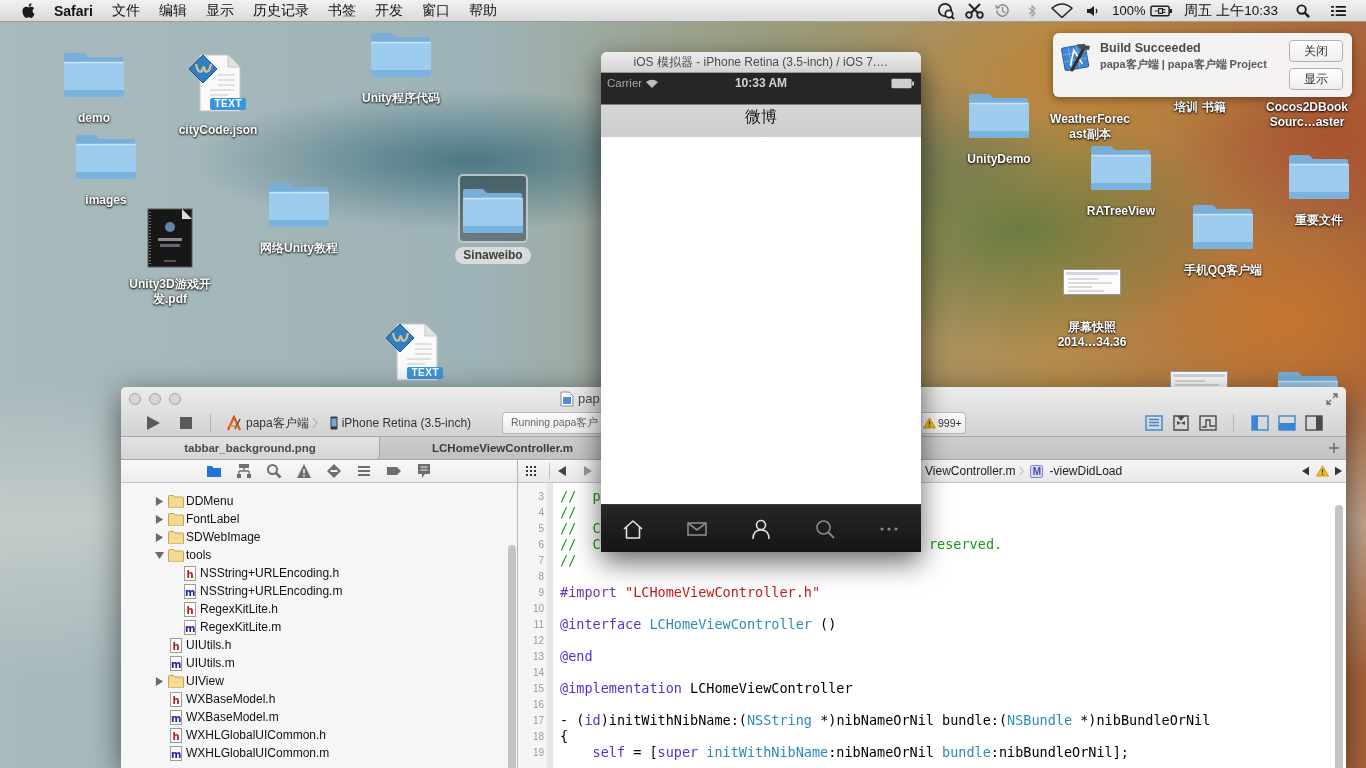 This screenshot has width=1366, height=768. I want to click on tree-item: UIView, so click(205, 681).